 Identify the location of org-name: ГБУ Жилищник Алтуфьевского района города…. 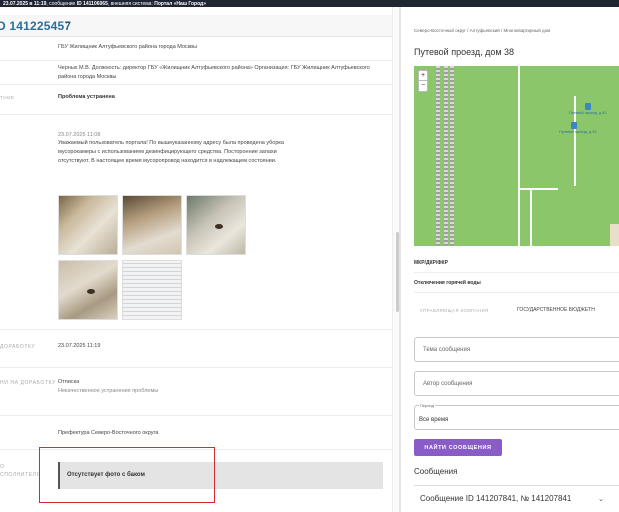
(128, 47).